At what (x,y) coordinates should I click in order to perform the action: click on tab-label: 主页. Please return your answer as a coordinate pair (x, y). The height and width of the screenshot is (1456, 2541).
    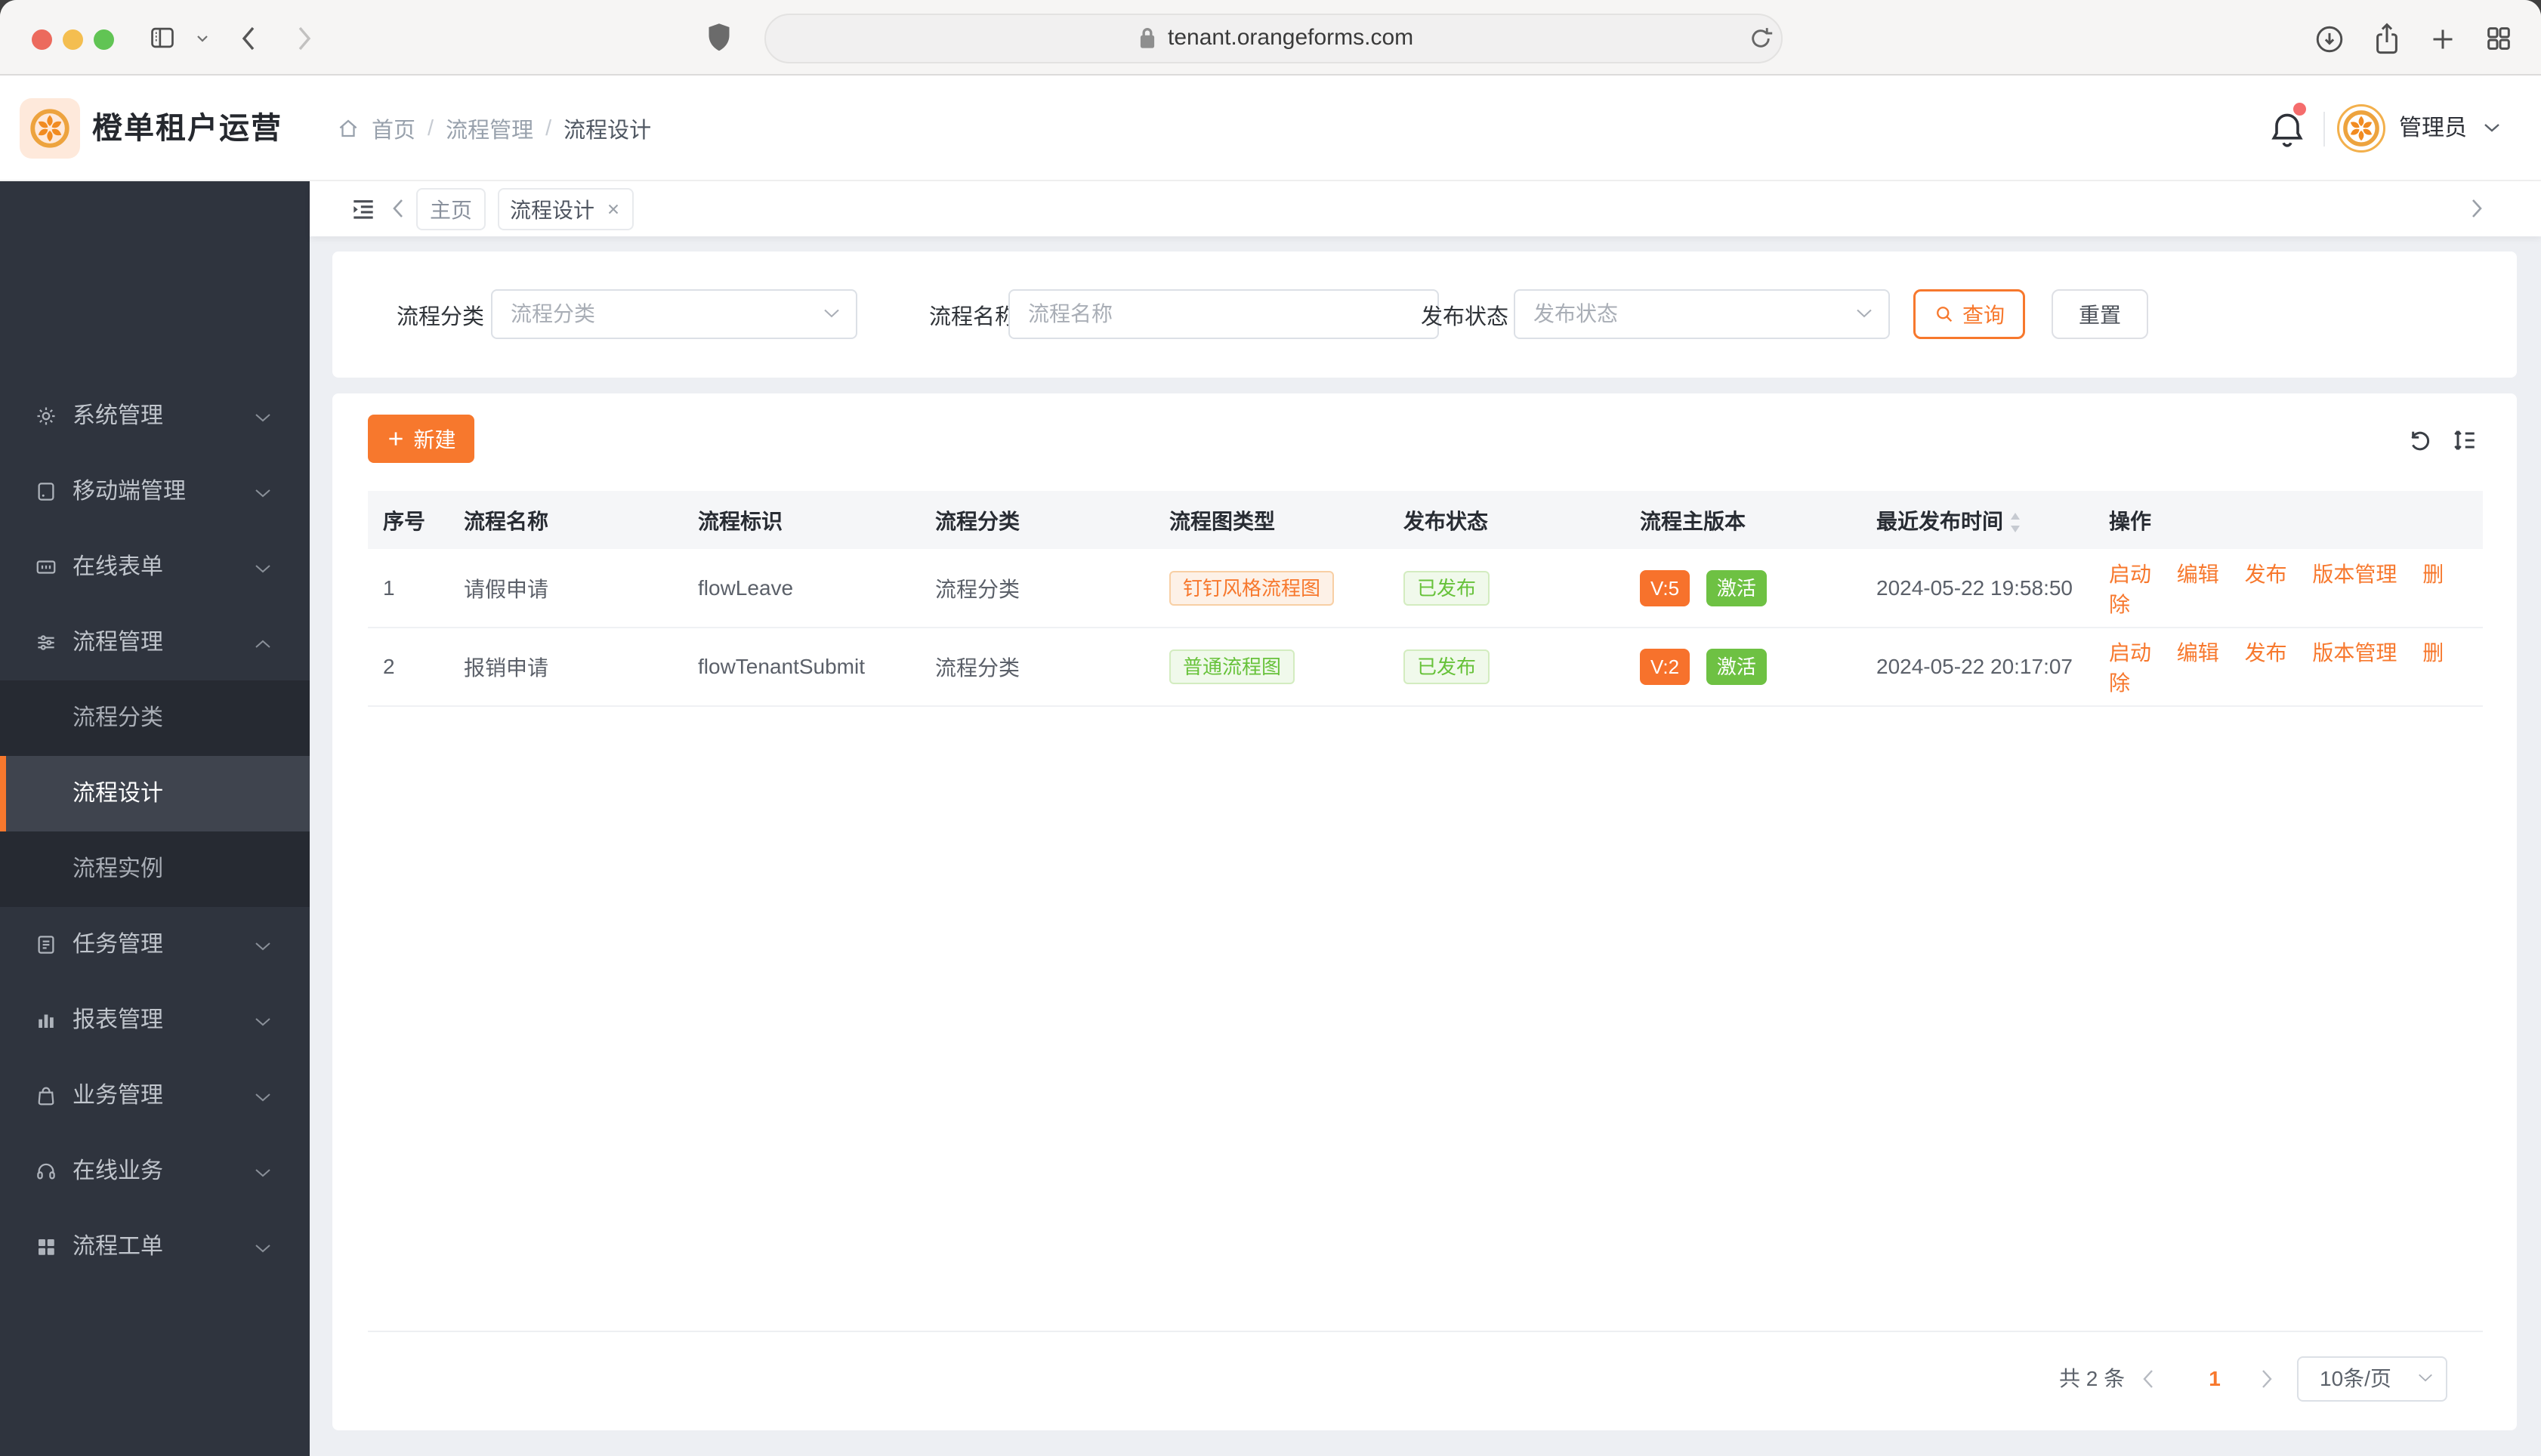
    Looking at the image, I should click on (451, 210).